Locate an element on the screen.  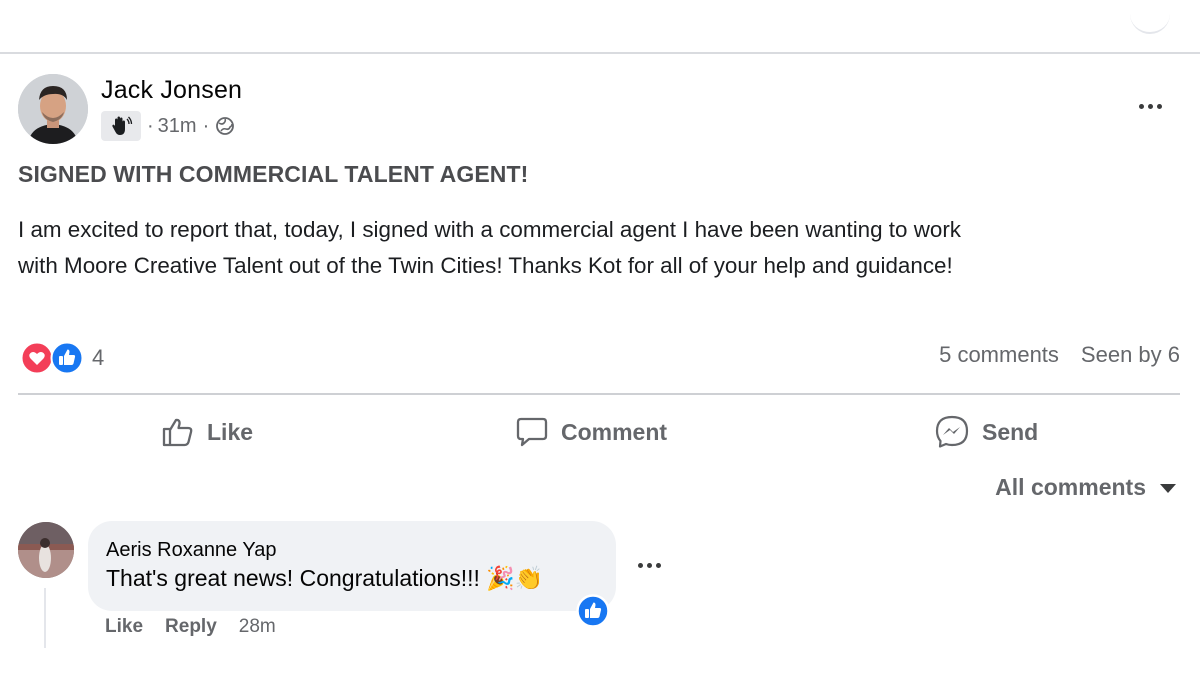
messenger-icon is located at coordinates (952, 431).